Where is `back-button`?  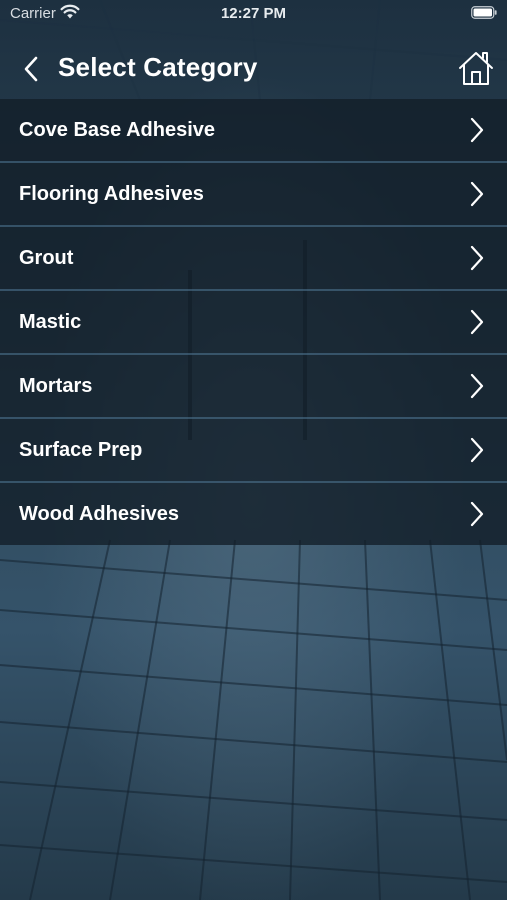
back-button is located at coordinates (32, 69).